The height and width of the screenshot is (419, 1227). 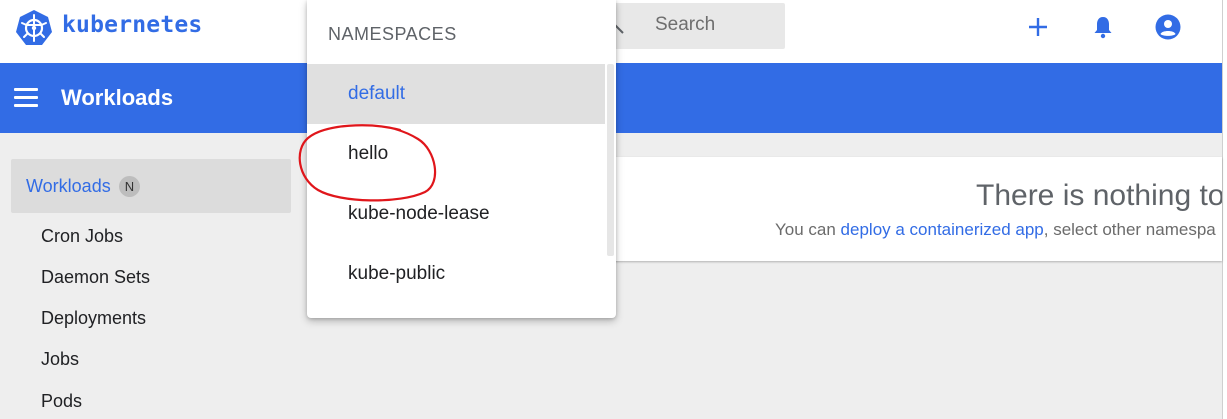 I want to click on empty-state-prefix: You can, so click(x=808, y=229).